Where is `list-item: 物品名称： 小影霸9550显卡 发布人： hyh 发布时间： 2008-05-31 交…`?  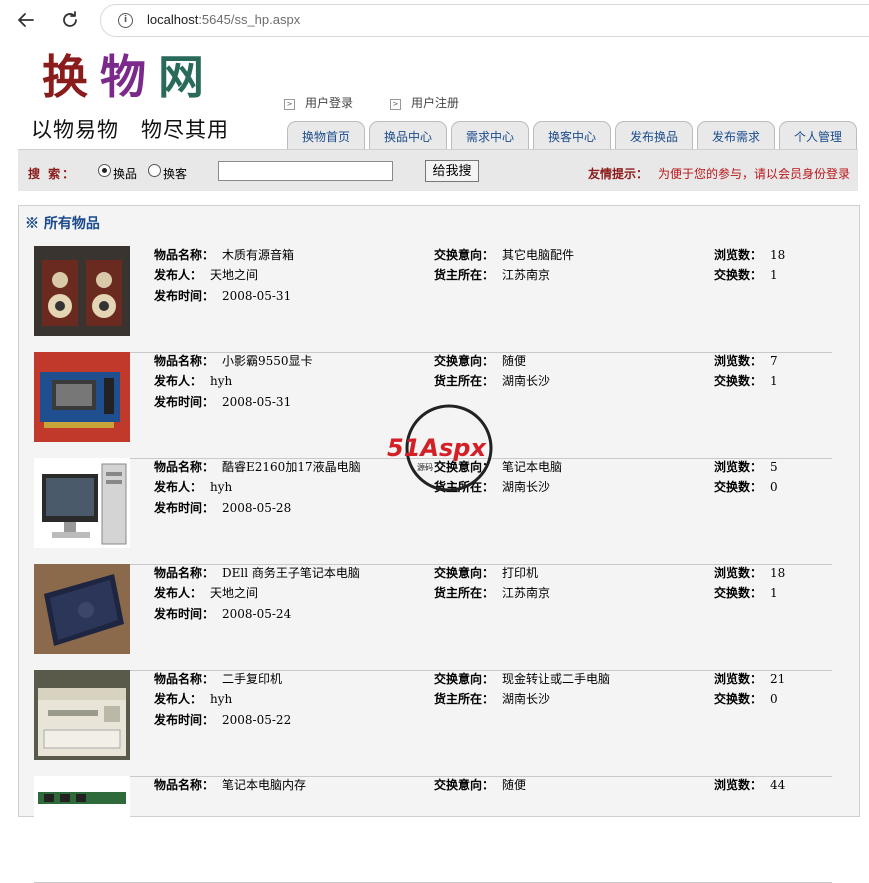
list-item: 物品名称： 小影霸9550显卡 发布人： hyh 发布时间： 2008-05-31 交… is located at coordinates (433, 405).